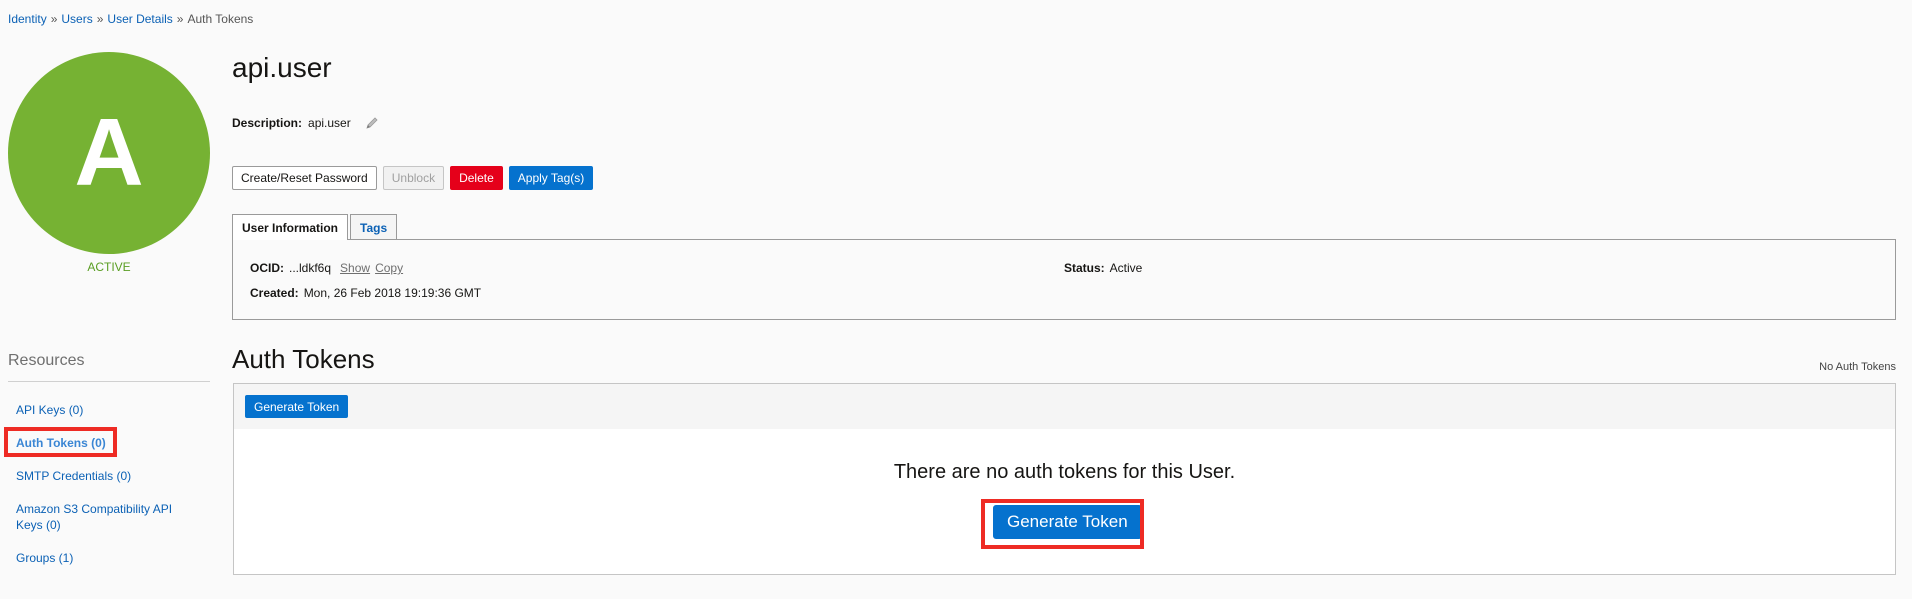  What do you see at coordinates (274, 293) in the screenshot?
I see `created-label: Created:` at bounding box center [274, 293].